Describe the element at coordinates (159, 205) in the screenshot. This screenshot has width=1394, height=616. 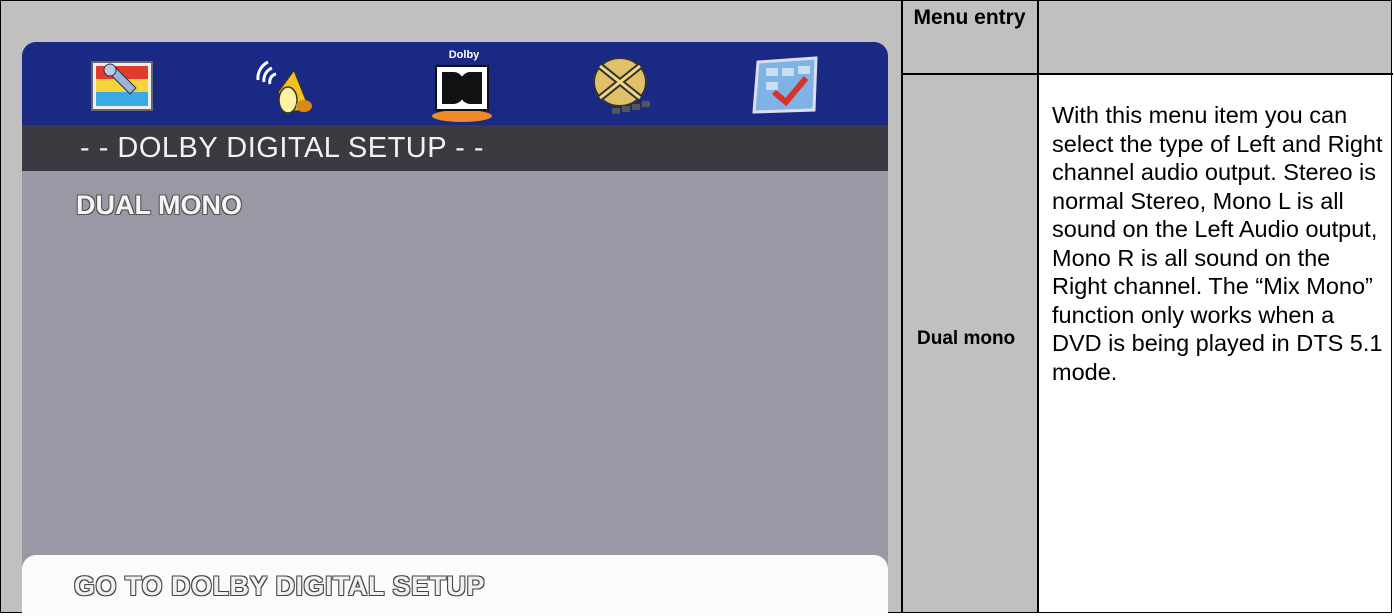
I see `osd-menu-item-dual-mono: DUAL MONO` at that location.